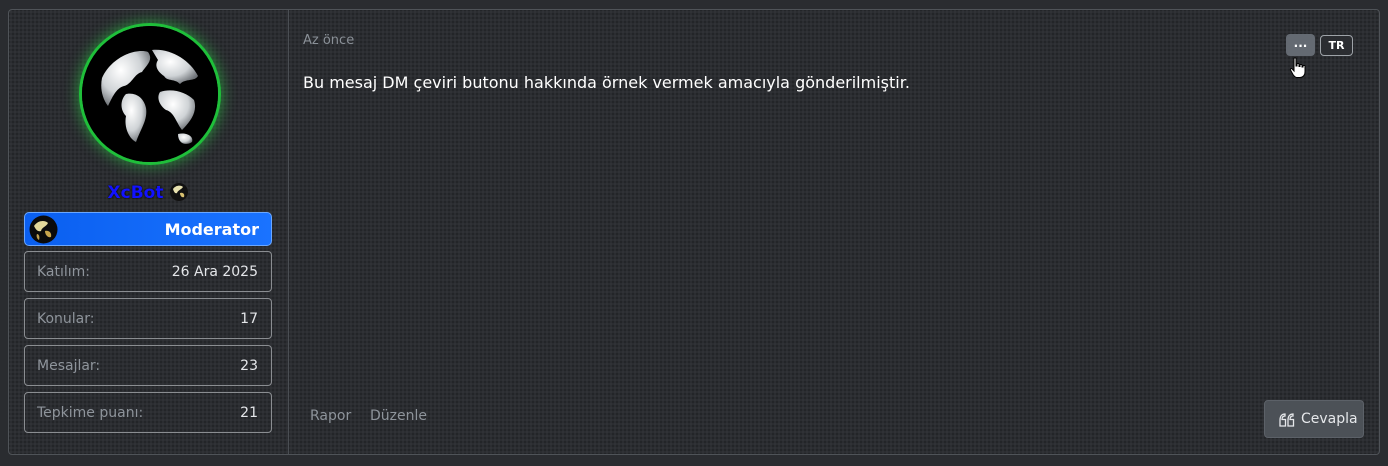 This screenshot has width=1388, height=466. I want to click on edit-link: Düzenle, so click(398, 416).